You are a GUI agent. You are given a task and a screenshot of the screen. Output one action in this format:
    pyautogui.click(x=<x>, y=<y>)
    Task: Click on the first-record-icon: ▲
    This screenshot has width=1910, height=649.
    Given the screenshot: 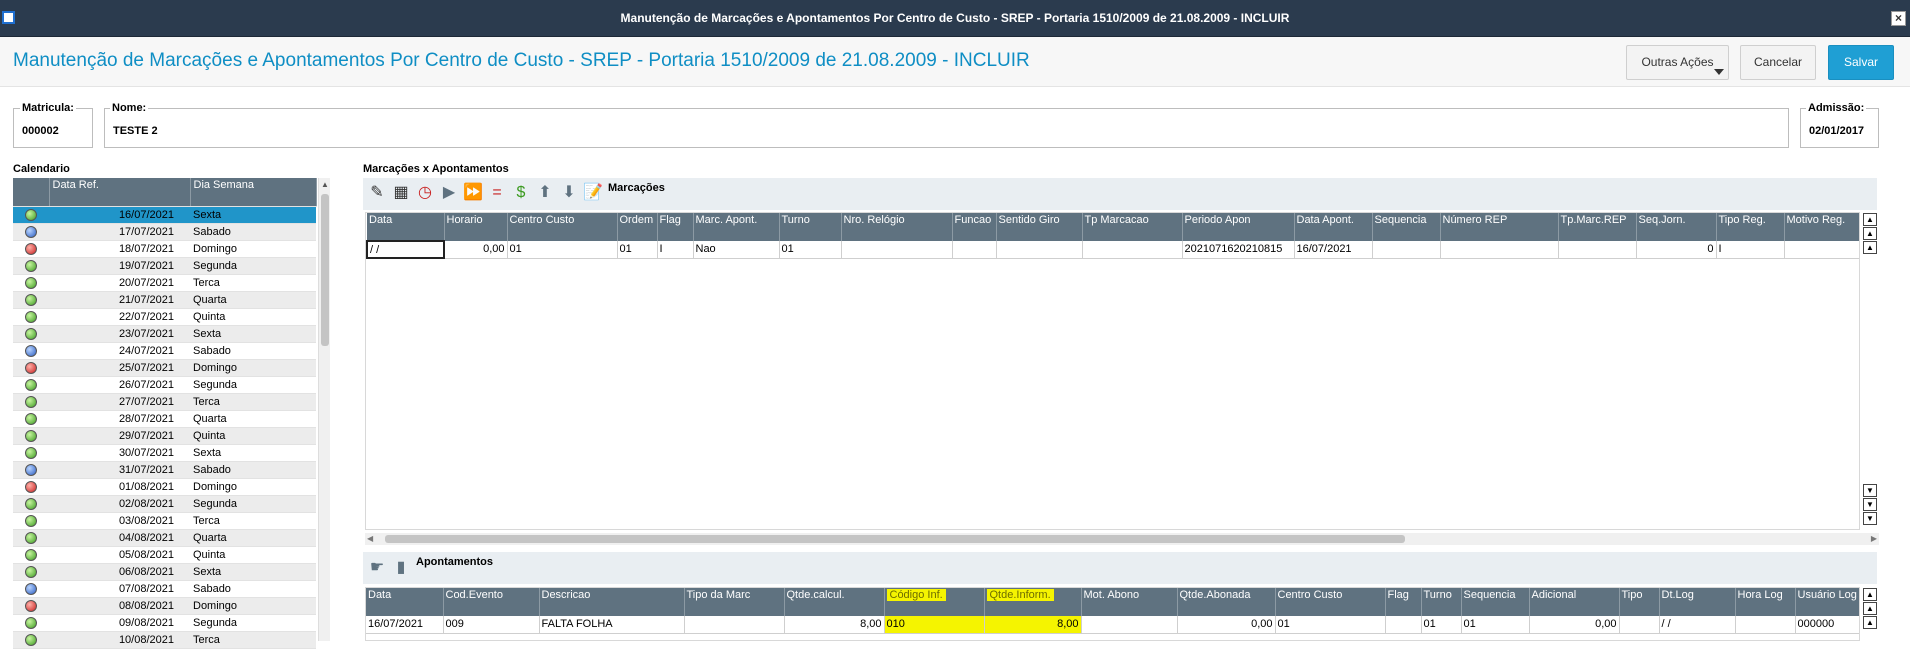 What is the action you would take?
    pyautogui.click(x=1870, y=594)
    